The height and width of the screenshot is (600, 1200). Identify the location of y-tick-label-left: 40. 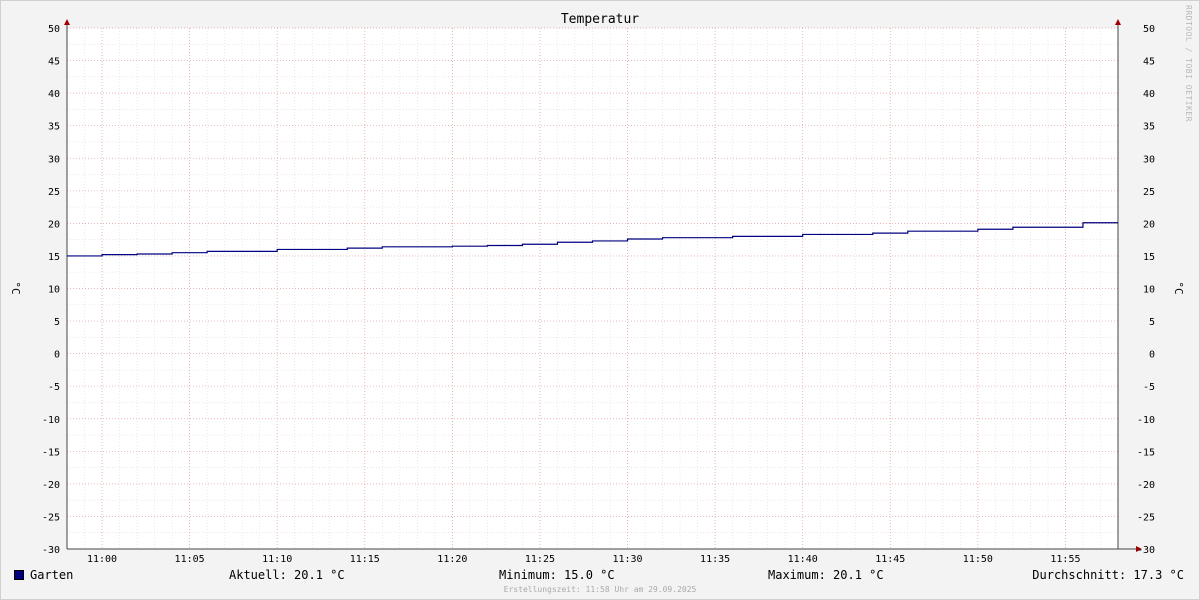
(54, 94).